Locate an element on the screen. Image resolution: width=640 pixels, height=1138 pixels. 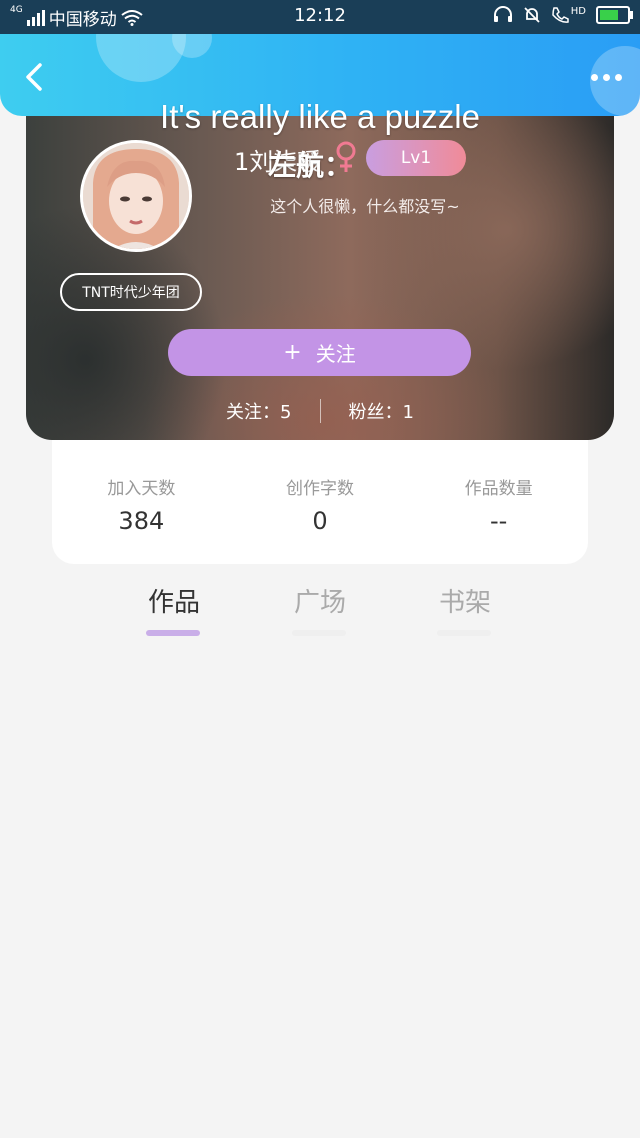
follow-button-label: 关注 is located at coordinates (335, 354).